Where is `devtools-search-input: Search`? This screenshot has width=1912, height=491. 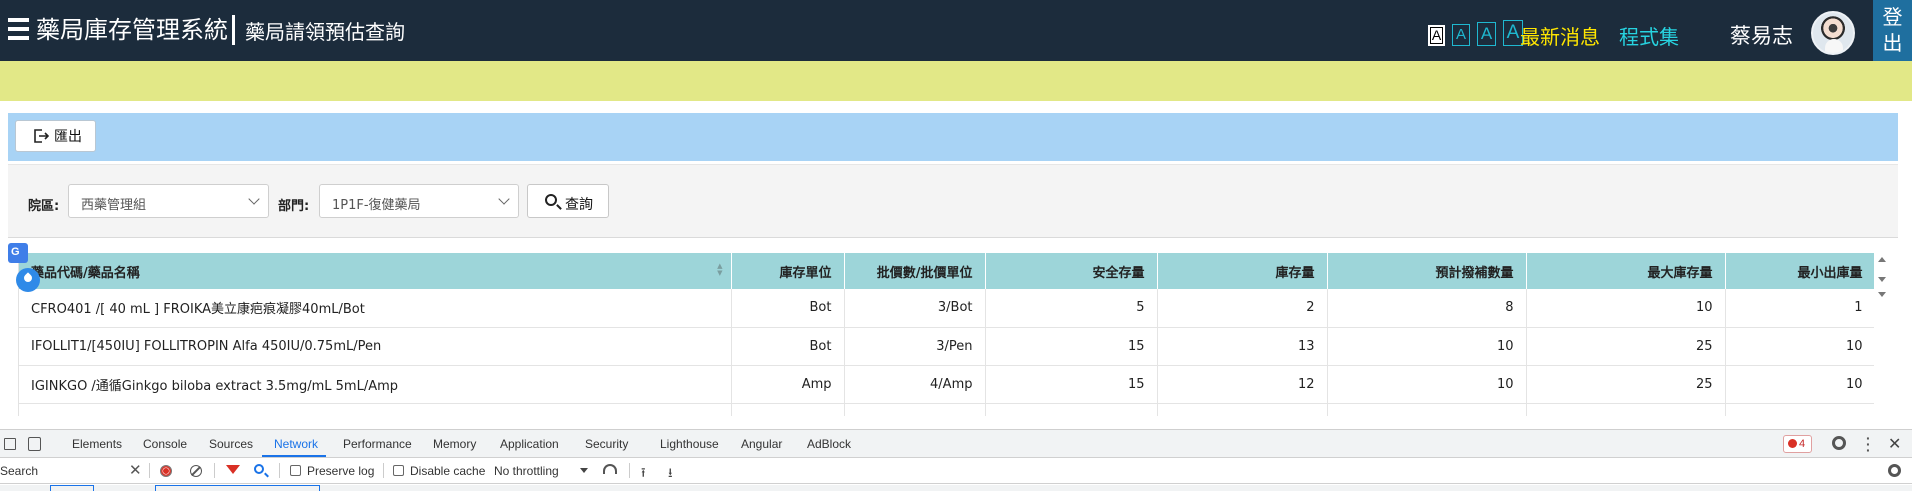 devtools-search-input: Search is located at coordinates (19, 471).